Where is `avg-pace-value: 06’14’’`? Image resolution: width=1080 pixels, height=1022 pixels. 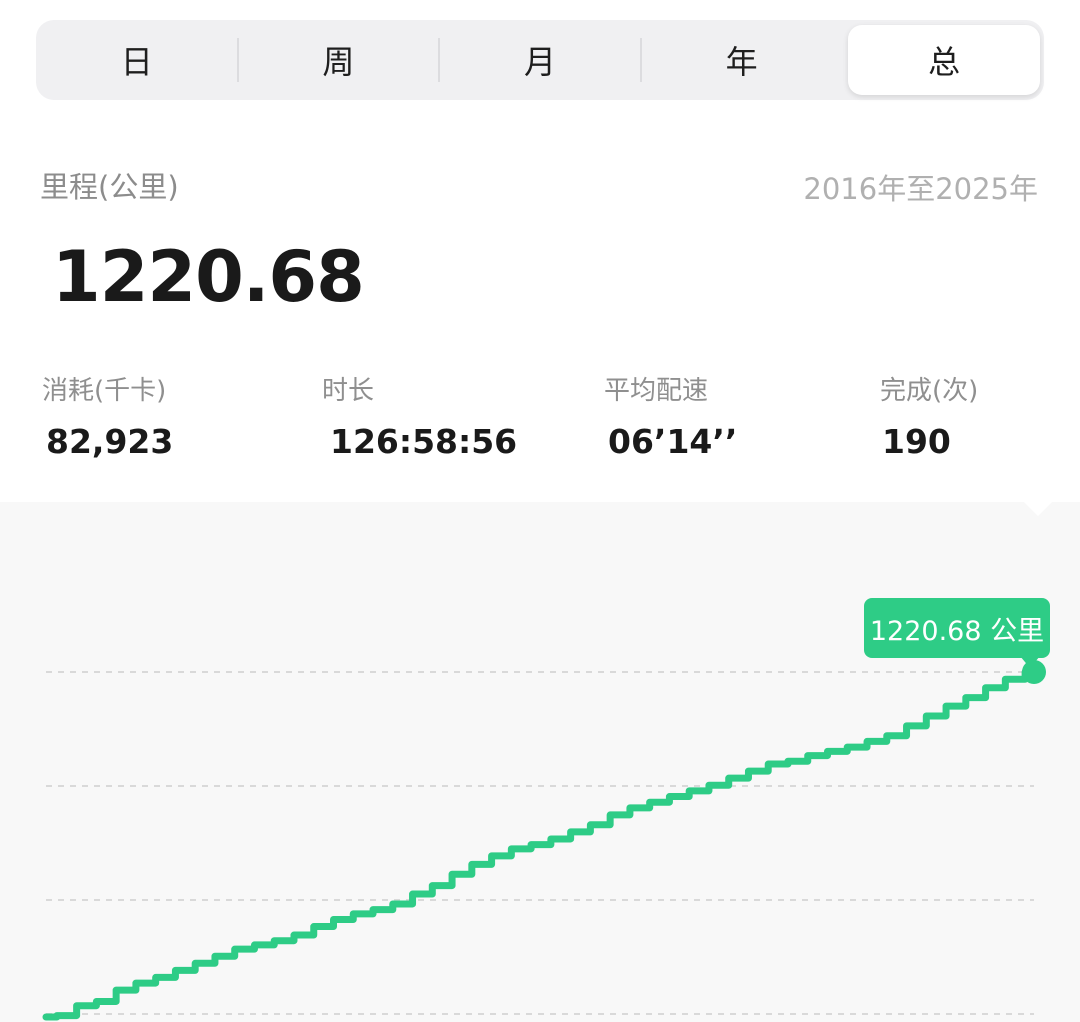 avg-pace-value: 06’14’’ is located at coordinates (673, 441).